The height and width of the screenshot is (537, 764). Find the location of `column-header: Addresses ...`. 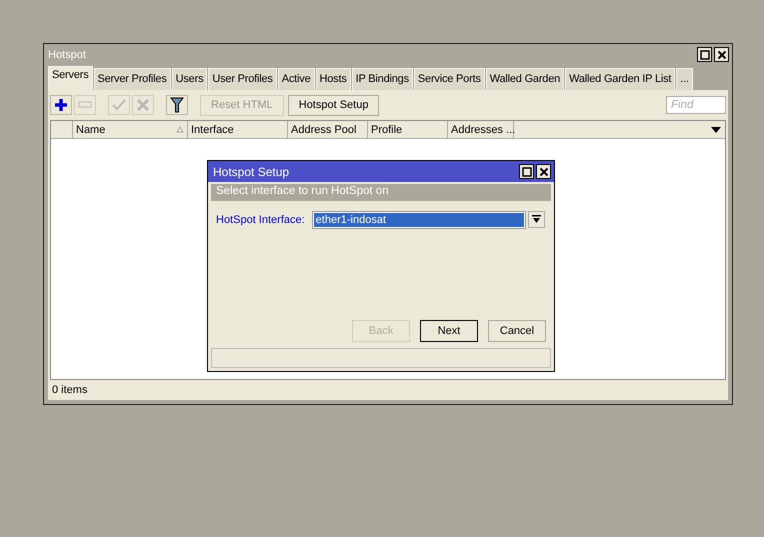

column-header: Addresses ... is located at coordinates (484, 130).